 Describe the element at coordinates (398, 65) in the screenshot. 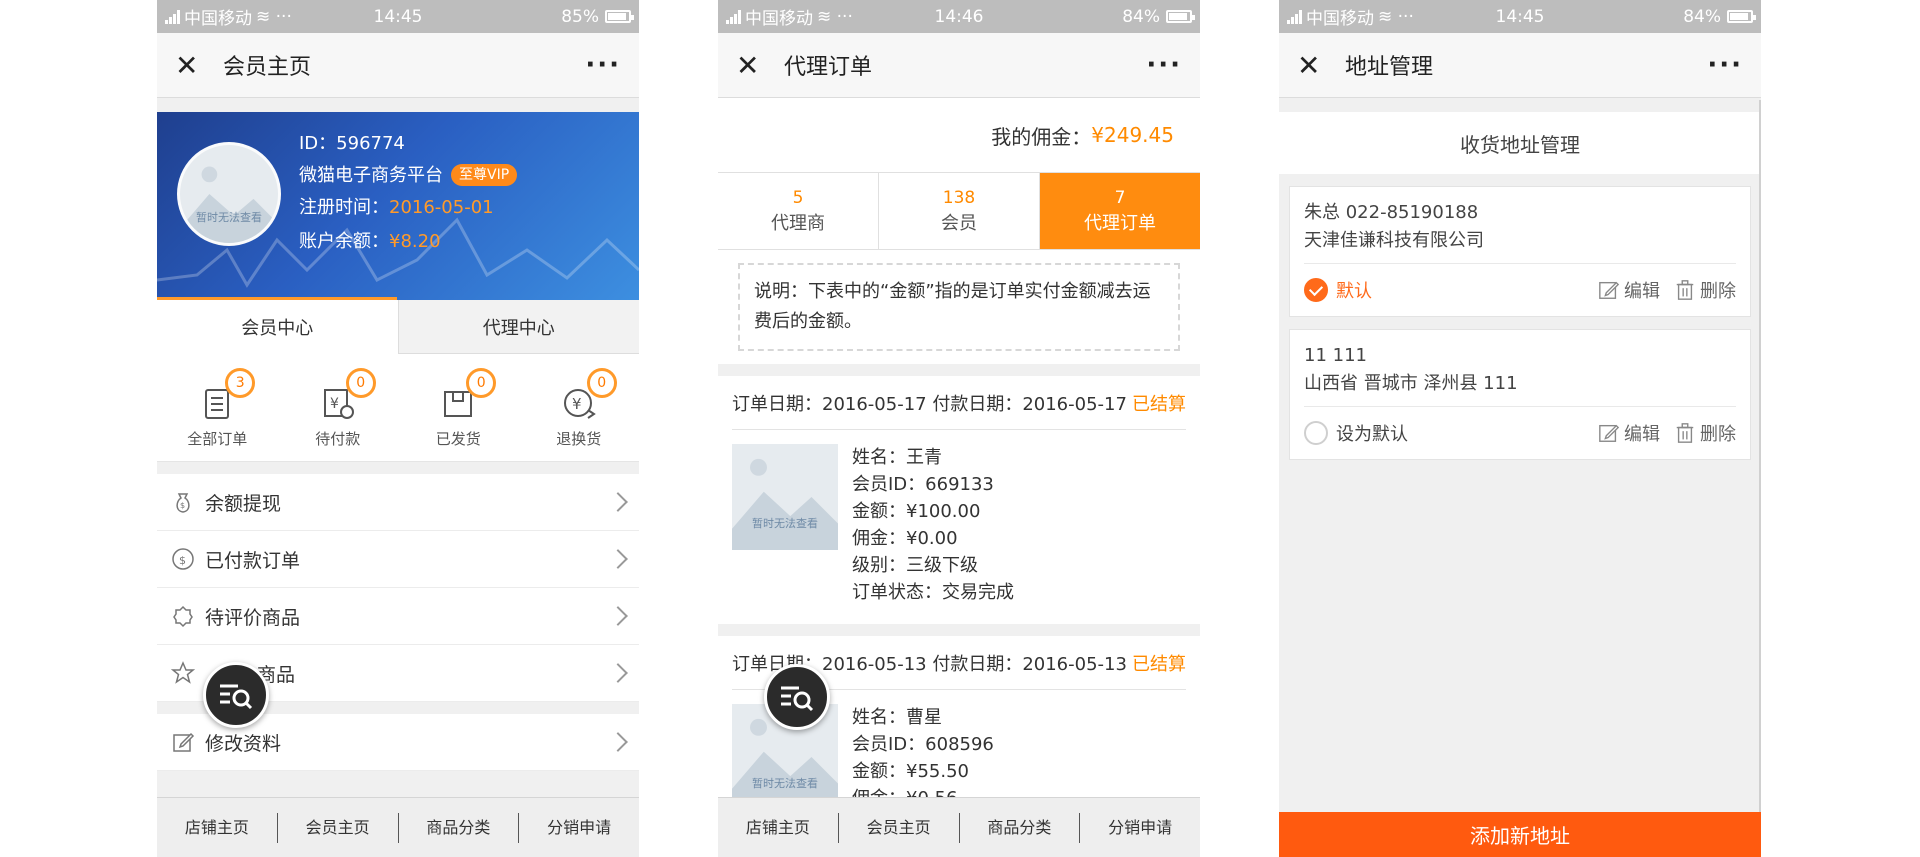

I see `title-bar: ✕ 会员主页 ···` at that location.